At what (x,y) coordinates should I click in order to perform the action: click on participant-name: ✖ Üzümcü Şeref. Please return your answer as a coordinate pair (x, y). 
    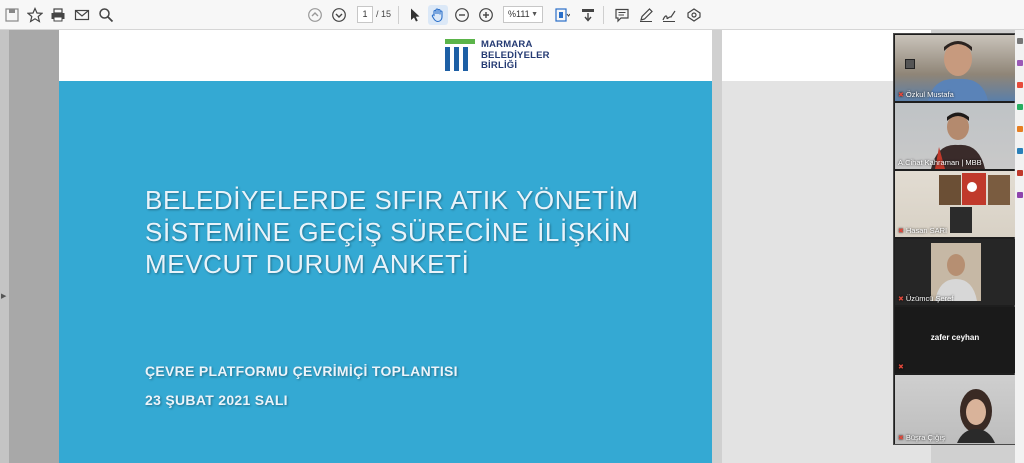
    Looking at the image, I should click on (925, 298).